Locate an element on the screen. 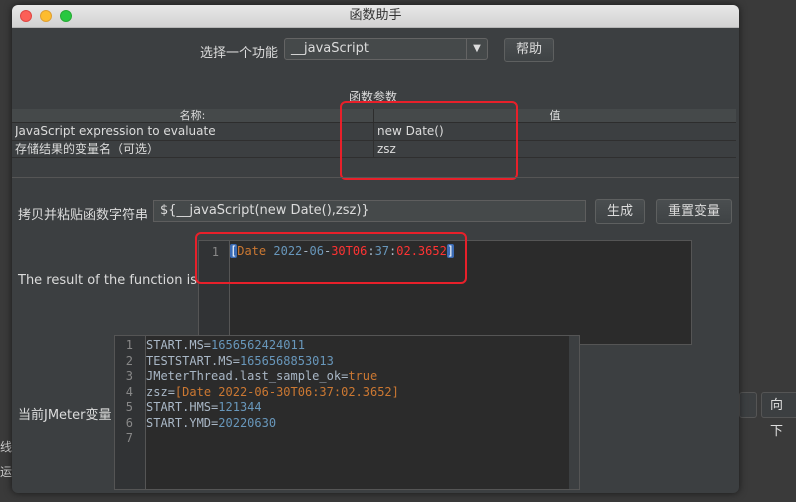 The height and width of the screenshot is (502, 796). copy-string-label: 拷贝并粘贴函数字符串 is located at coordinates (83, 215).